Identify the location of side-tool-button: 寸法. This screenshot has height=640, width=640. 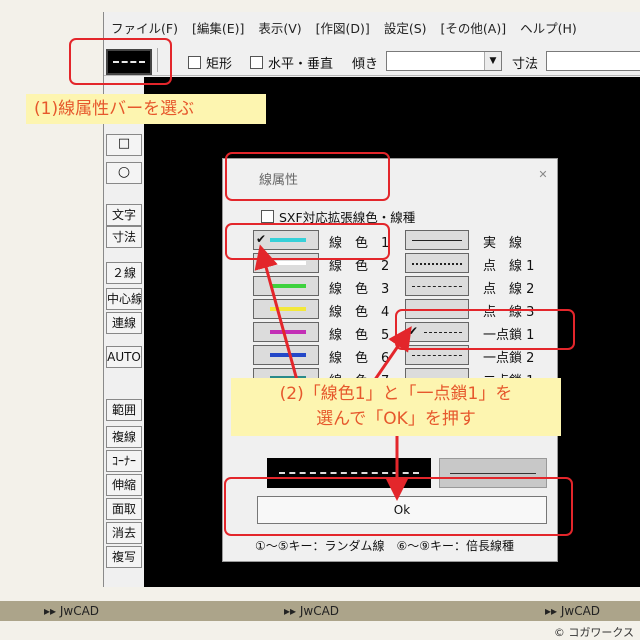
(124, 237).